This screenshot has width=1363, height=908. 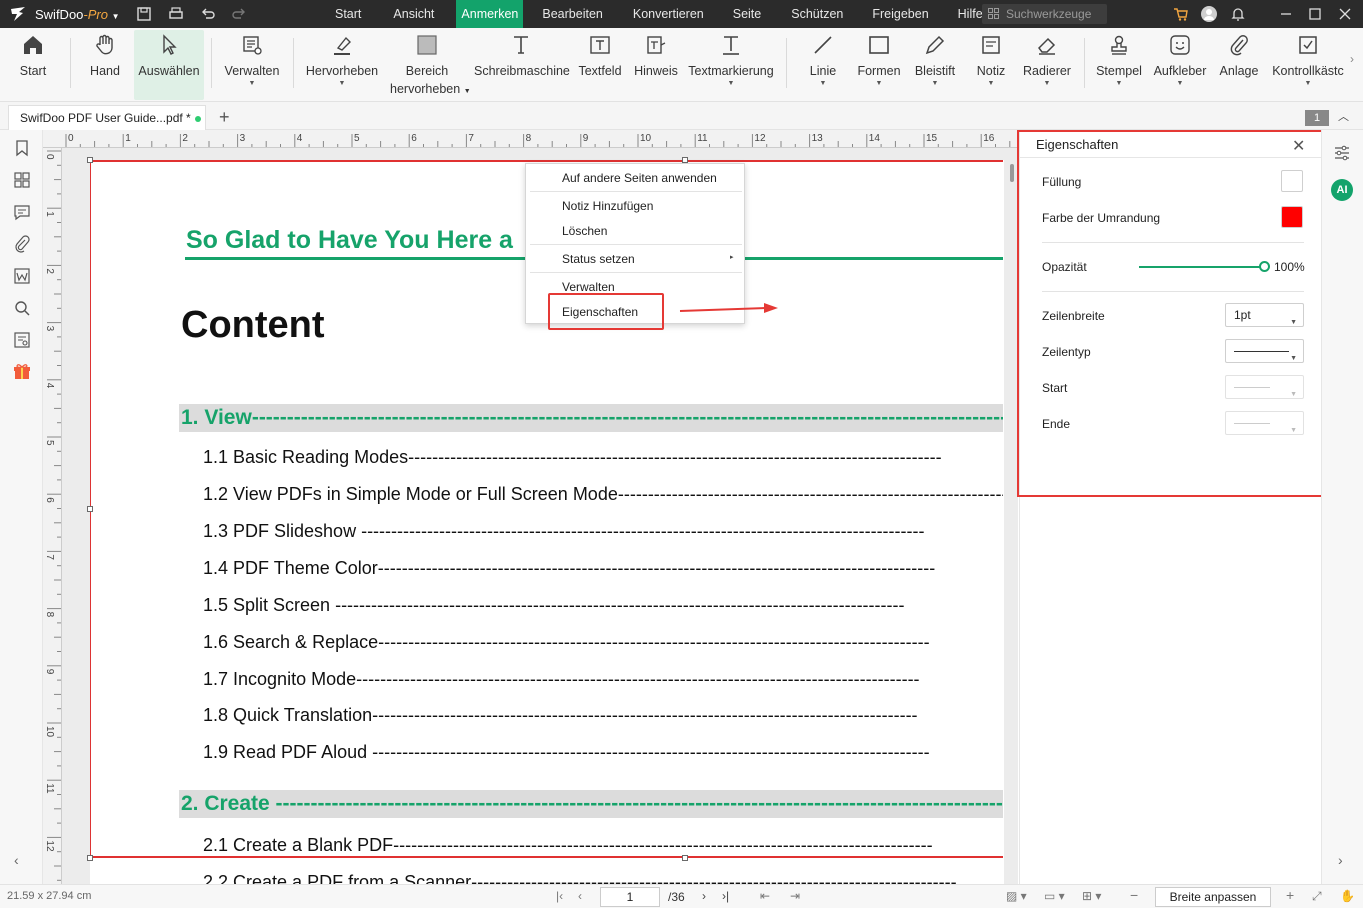 I want to click on menu-ansicht: Ansicht, so click(x=407, y=14).